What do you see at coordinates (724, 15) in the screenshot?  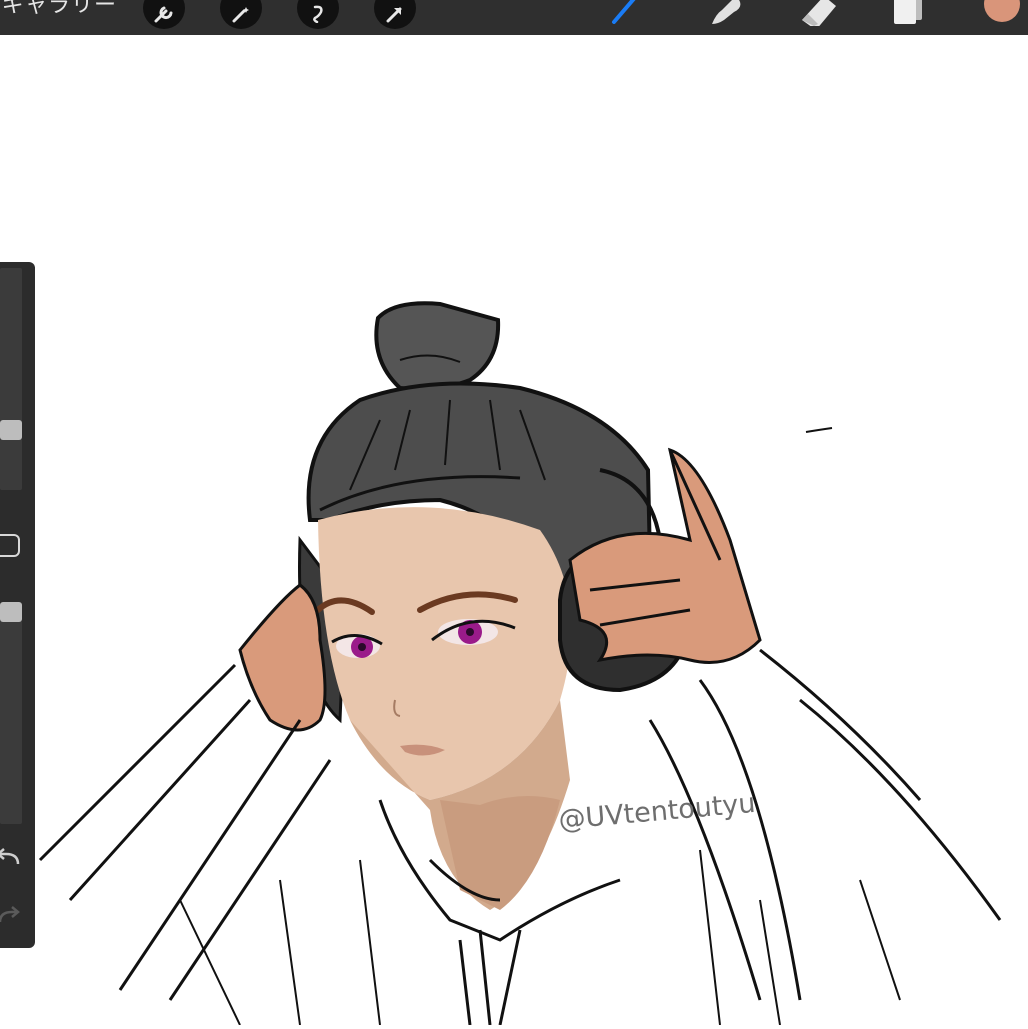 I see `smudge-icon` at bounding box center [724, 15].